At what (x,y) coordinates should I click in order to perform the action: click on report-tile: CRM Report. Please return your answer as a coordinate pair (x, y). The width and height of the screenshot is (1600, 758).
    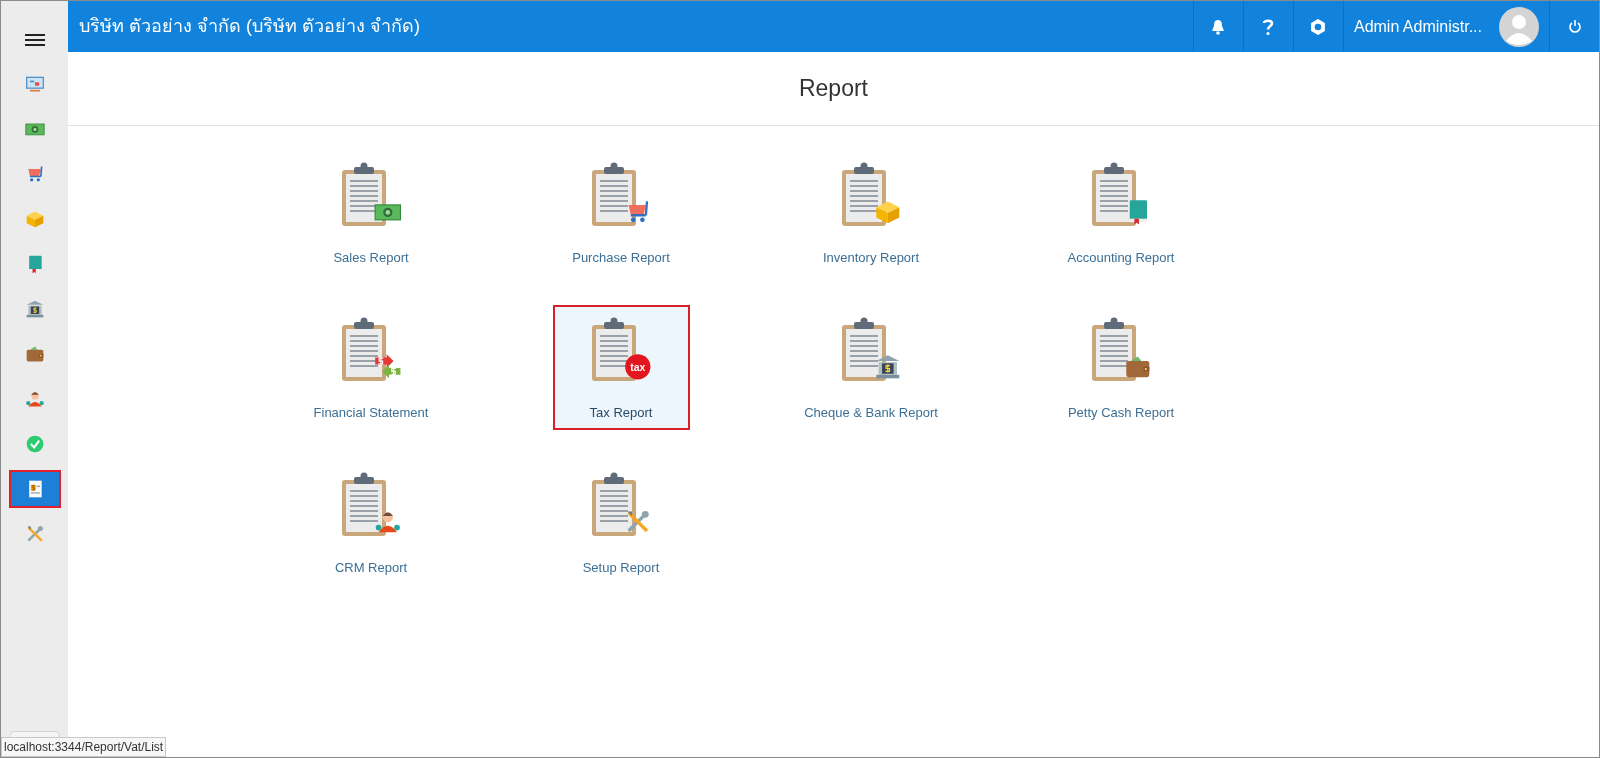
    Looking at the image, I should click on (371, 522).